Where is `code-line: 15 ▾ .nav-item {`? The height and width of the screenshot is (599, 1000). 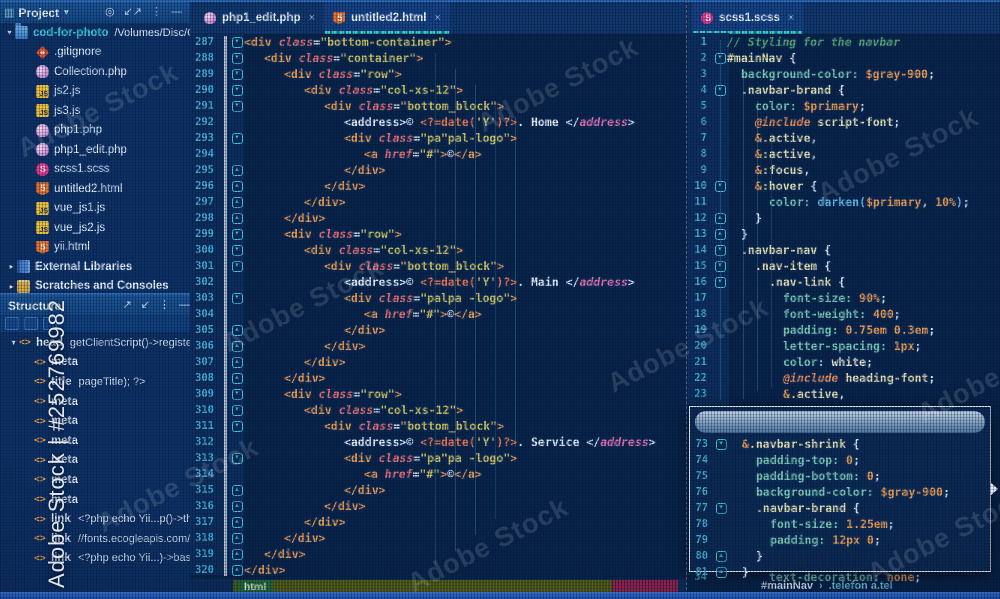
code-line: 15 ▾ .nav-item { is located at coordinates (843, 266).